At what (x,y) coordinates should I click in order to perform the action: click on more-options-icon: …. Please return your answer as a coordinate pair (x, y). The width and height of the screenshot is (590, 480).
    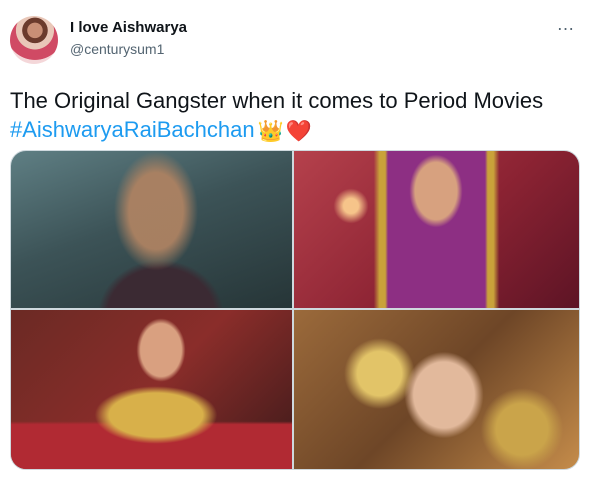
    Looking at the image, I should click on (566, 27).